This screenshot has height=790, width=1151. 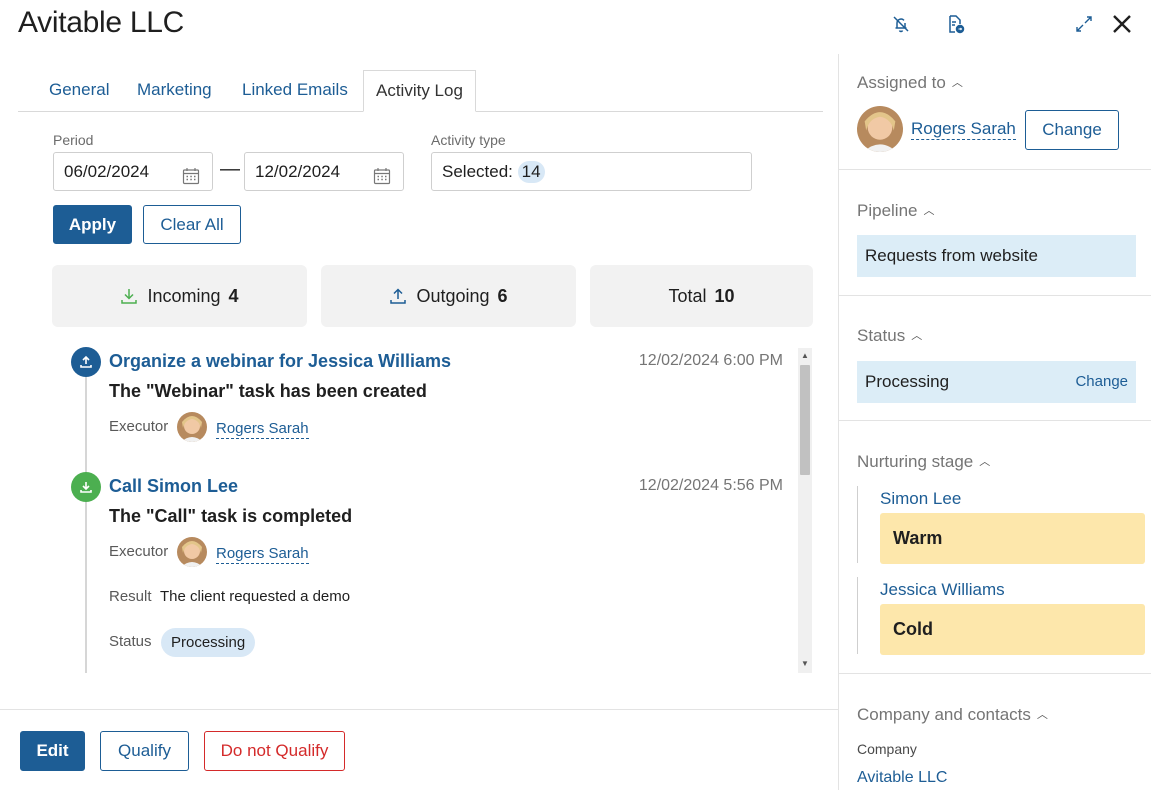 What do you see at coordinates (838, 422) in the screenshot?
I see `sidebar-divider` at bounding box center [838, 422].